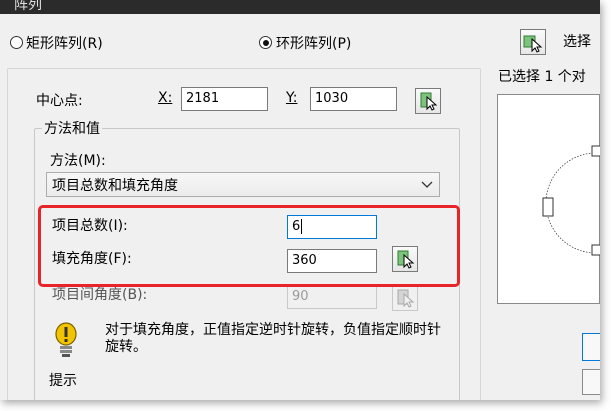 This screenshot has height=411, width=611. What do you see at coordinates (63, 381) in the screenshot?
I see `hint-label: 提示` at bounding box center [63, 381].